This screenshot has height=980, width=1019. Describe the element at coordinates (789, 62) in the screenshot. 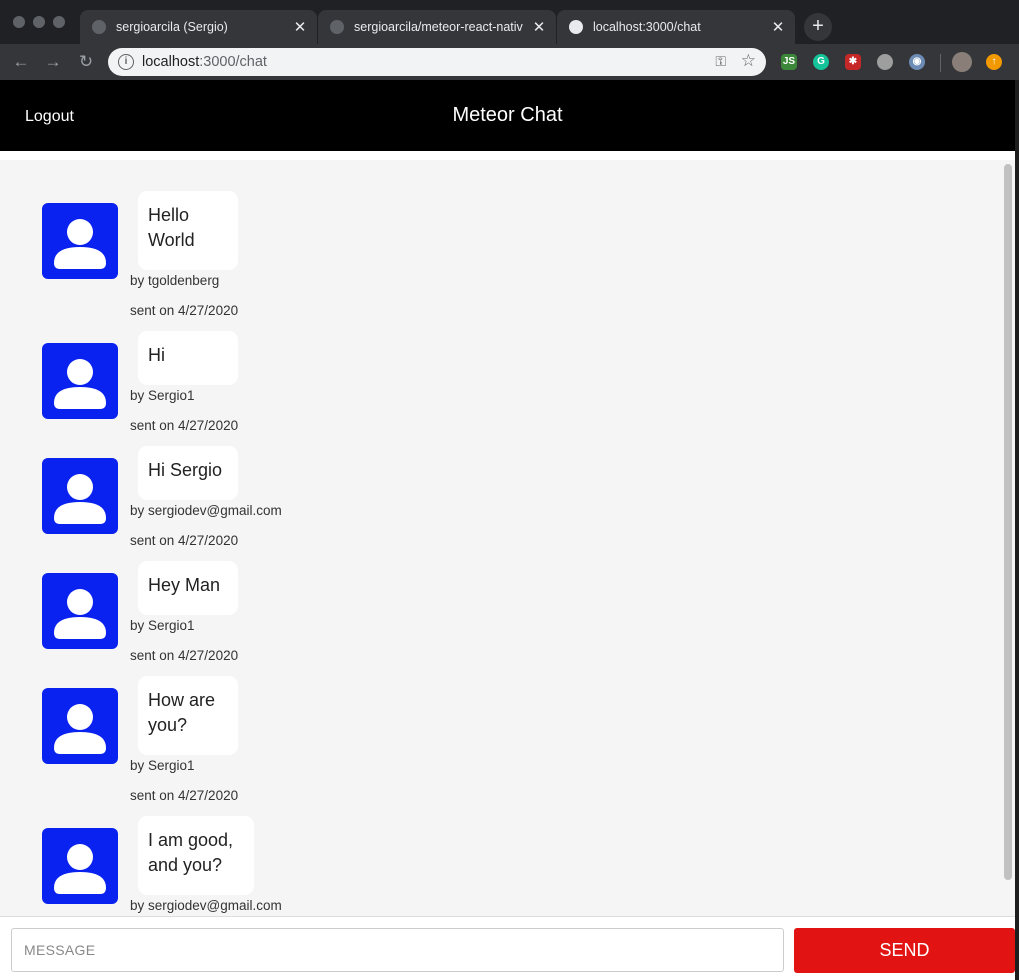

I see `node-icon: JS` at that location.